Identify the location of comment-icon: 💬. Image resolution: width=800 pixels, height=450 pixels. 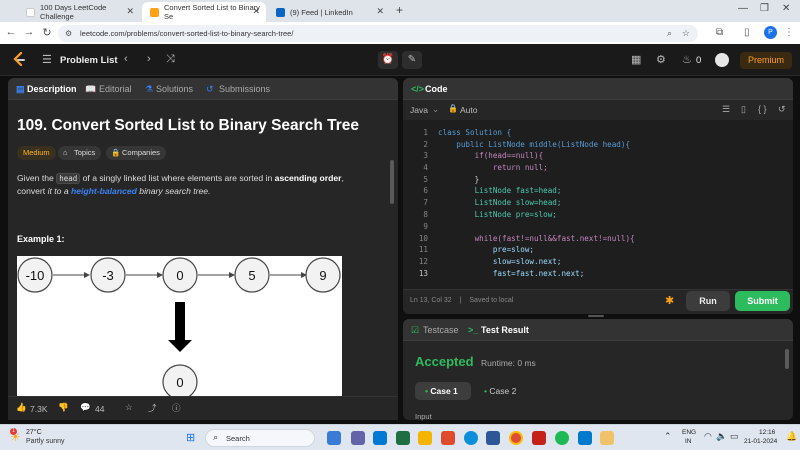
(85, 407).